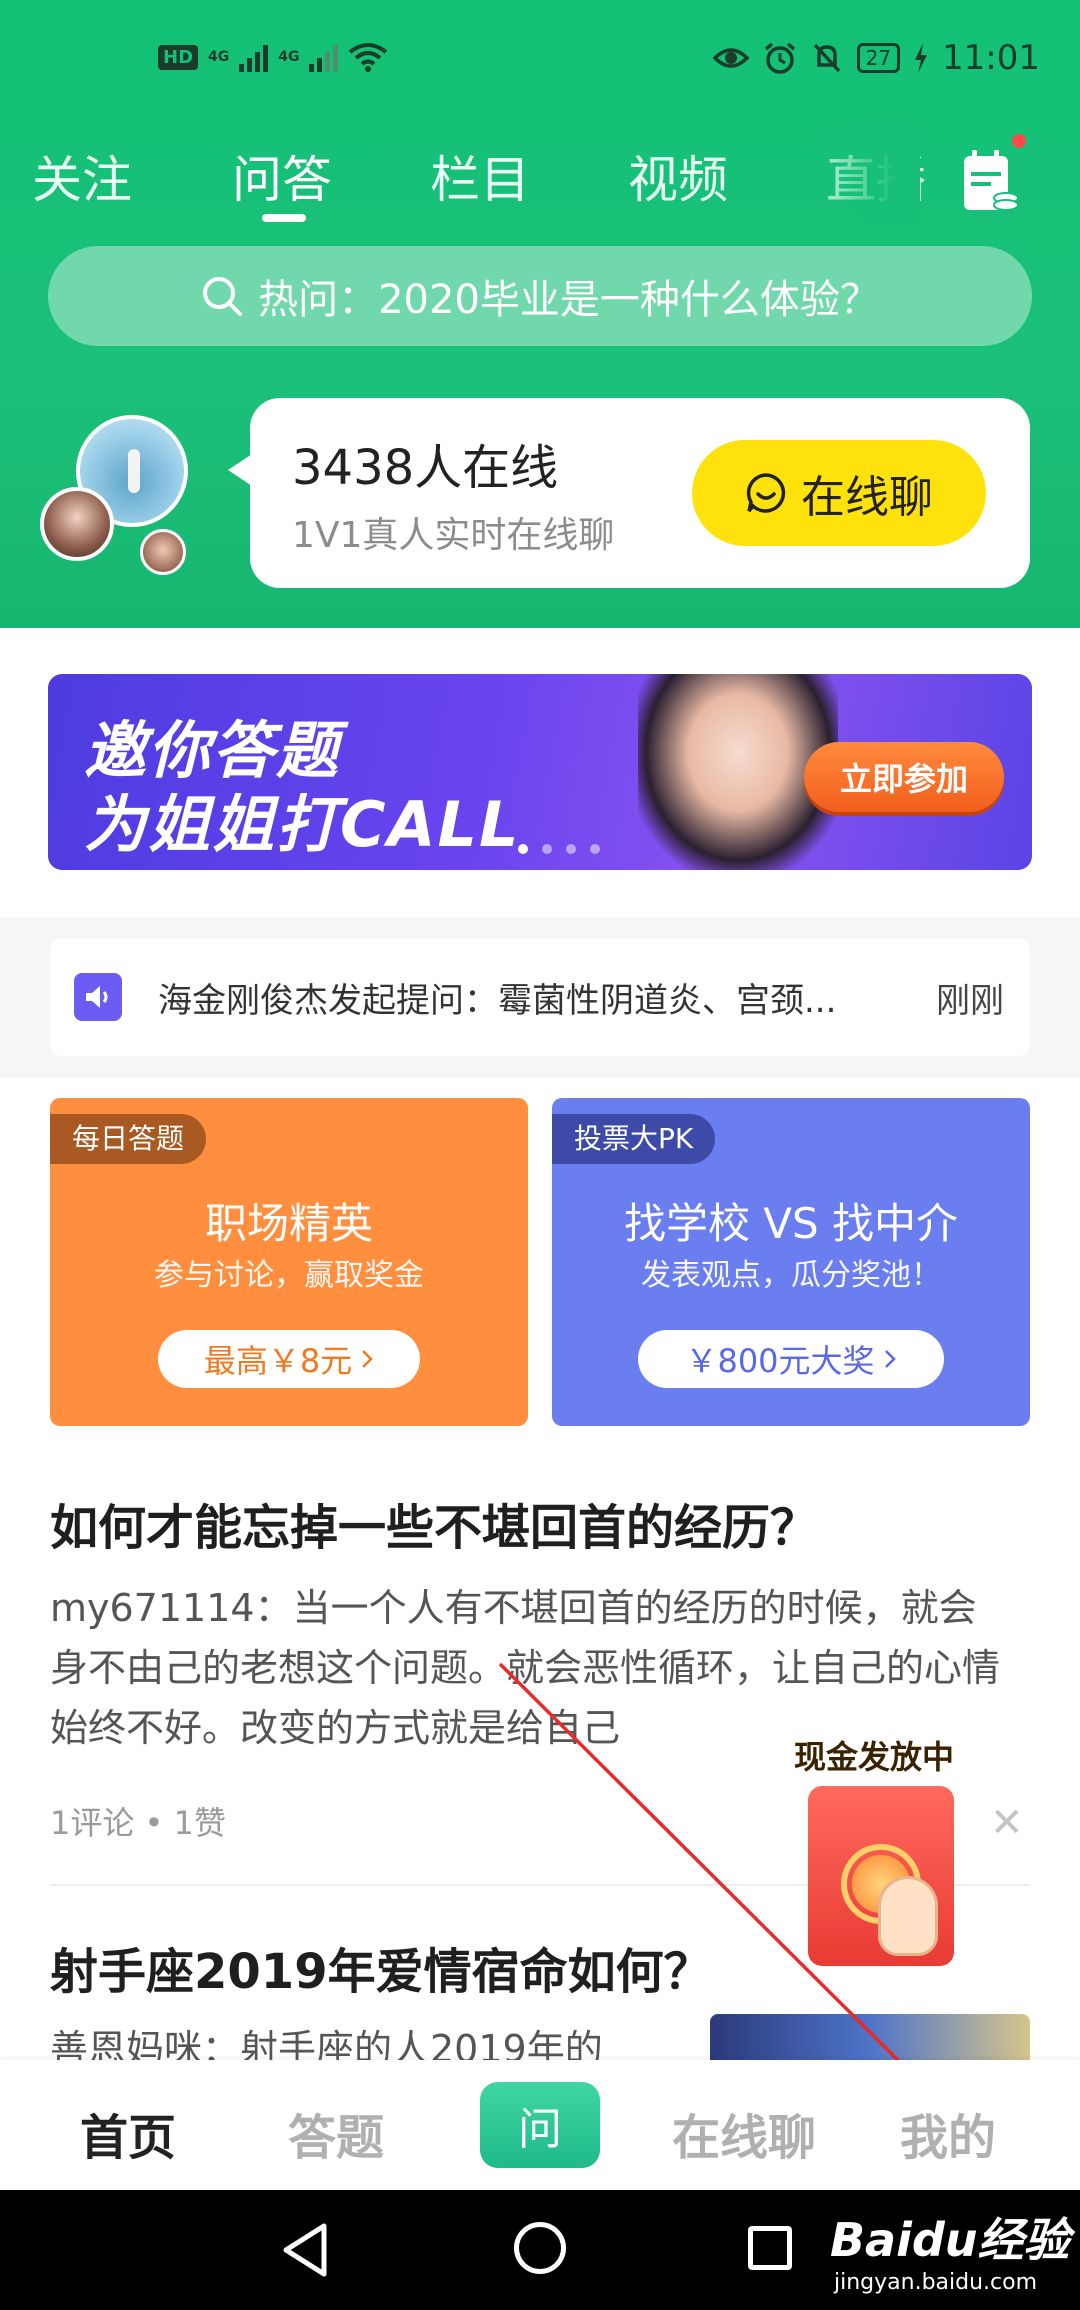 The image size is (1080, 2310). I want to click on search-bar: 热问：2020毕业是一种什么体验？, so click(540, 296).